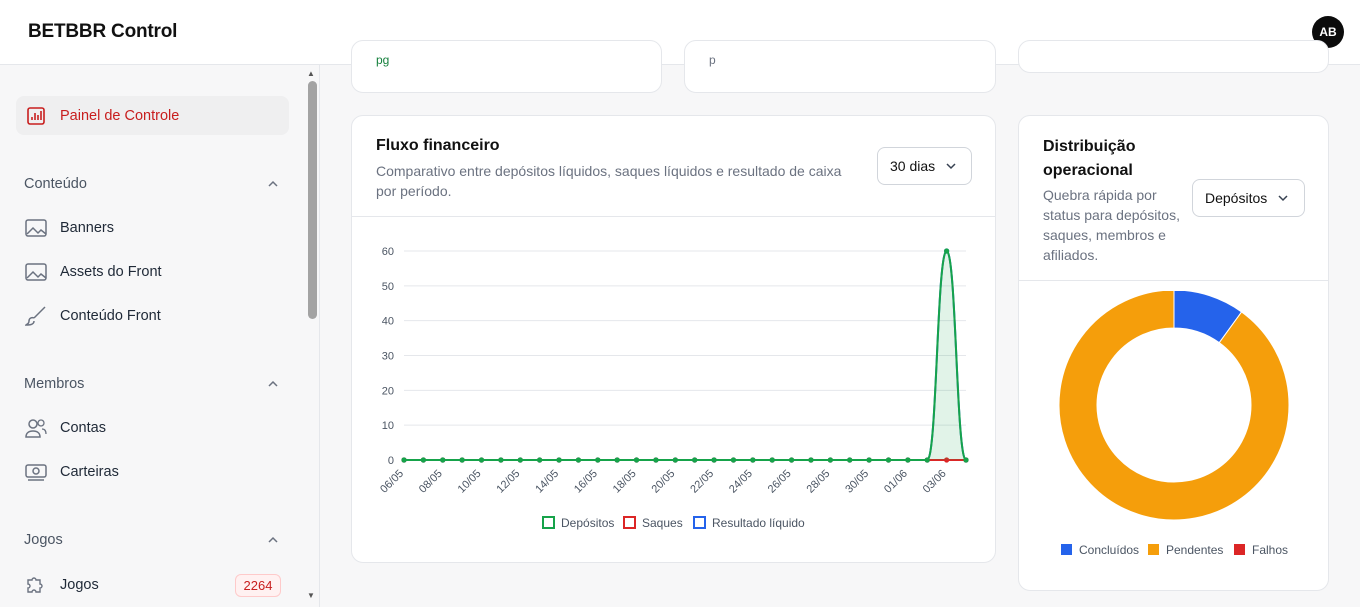 This screenshot has width=1360, height=607. Describe the element at coordinates (913, 166) in the screenshot. I see `period-select-value: 30 dias` at that location.